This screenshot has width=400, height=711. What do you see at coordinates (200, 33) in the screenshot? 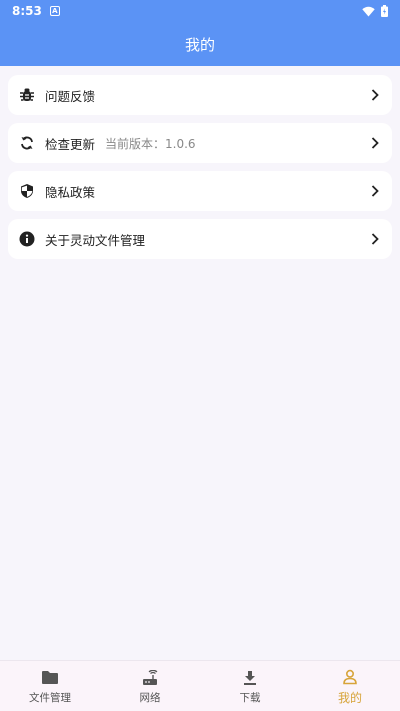
I see `app-bar: 8:53 A 我的` at bounding box center [200, 33].